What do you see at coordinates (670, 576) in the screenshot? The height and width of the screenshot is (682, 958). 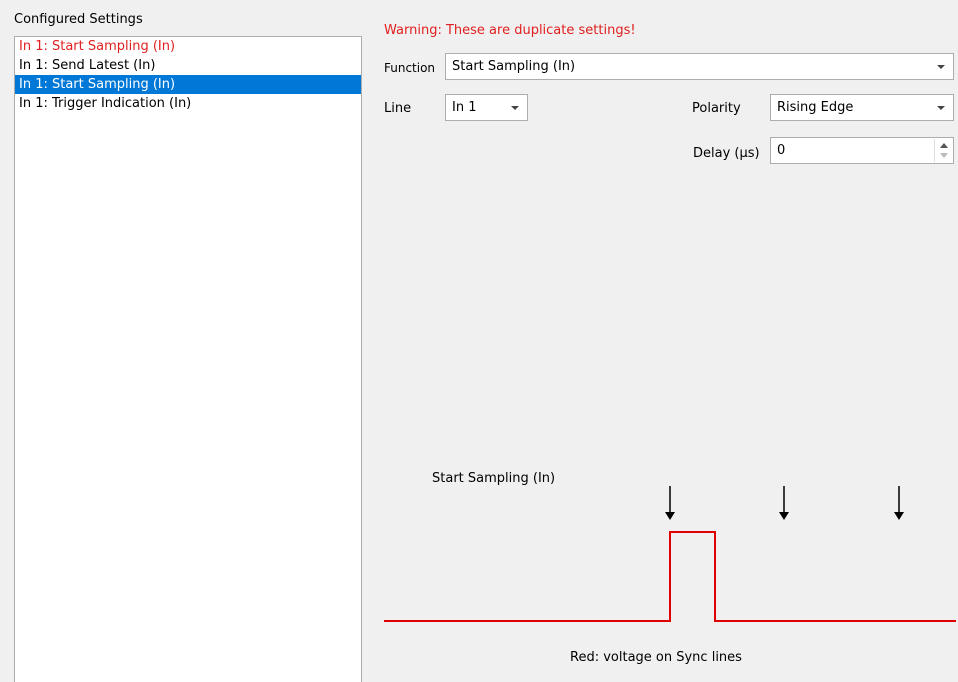 I see `sync-voltage-signal` at bounding box center [670, 576].